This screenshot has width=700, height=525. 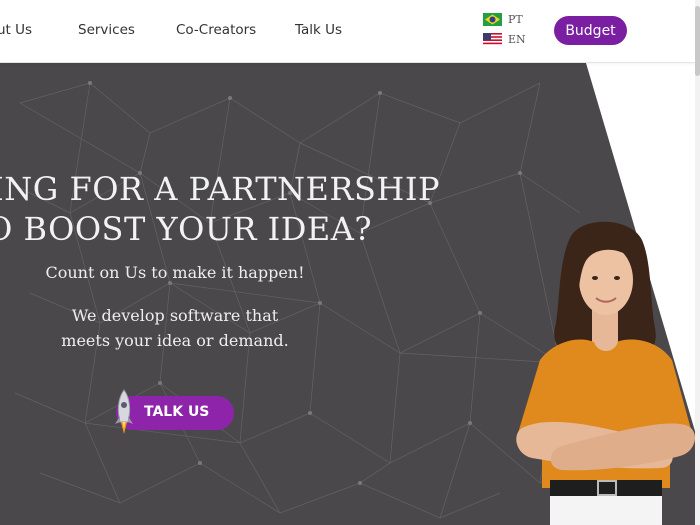 I want to click on hero-description-line-1: We develop software that, so click(x=175, y=315).